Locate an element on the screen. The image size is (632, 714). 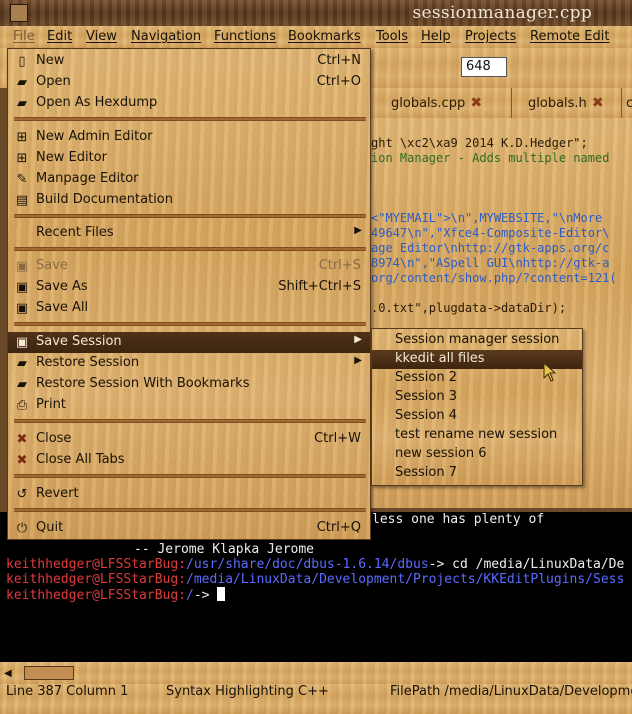
menu-item-quit: ⏻ Quit Ctrl+Q is located at coordinates (189, 528).